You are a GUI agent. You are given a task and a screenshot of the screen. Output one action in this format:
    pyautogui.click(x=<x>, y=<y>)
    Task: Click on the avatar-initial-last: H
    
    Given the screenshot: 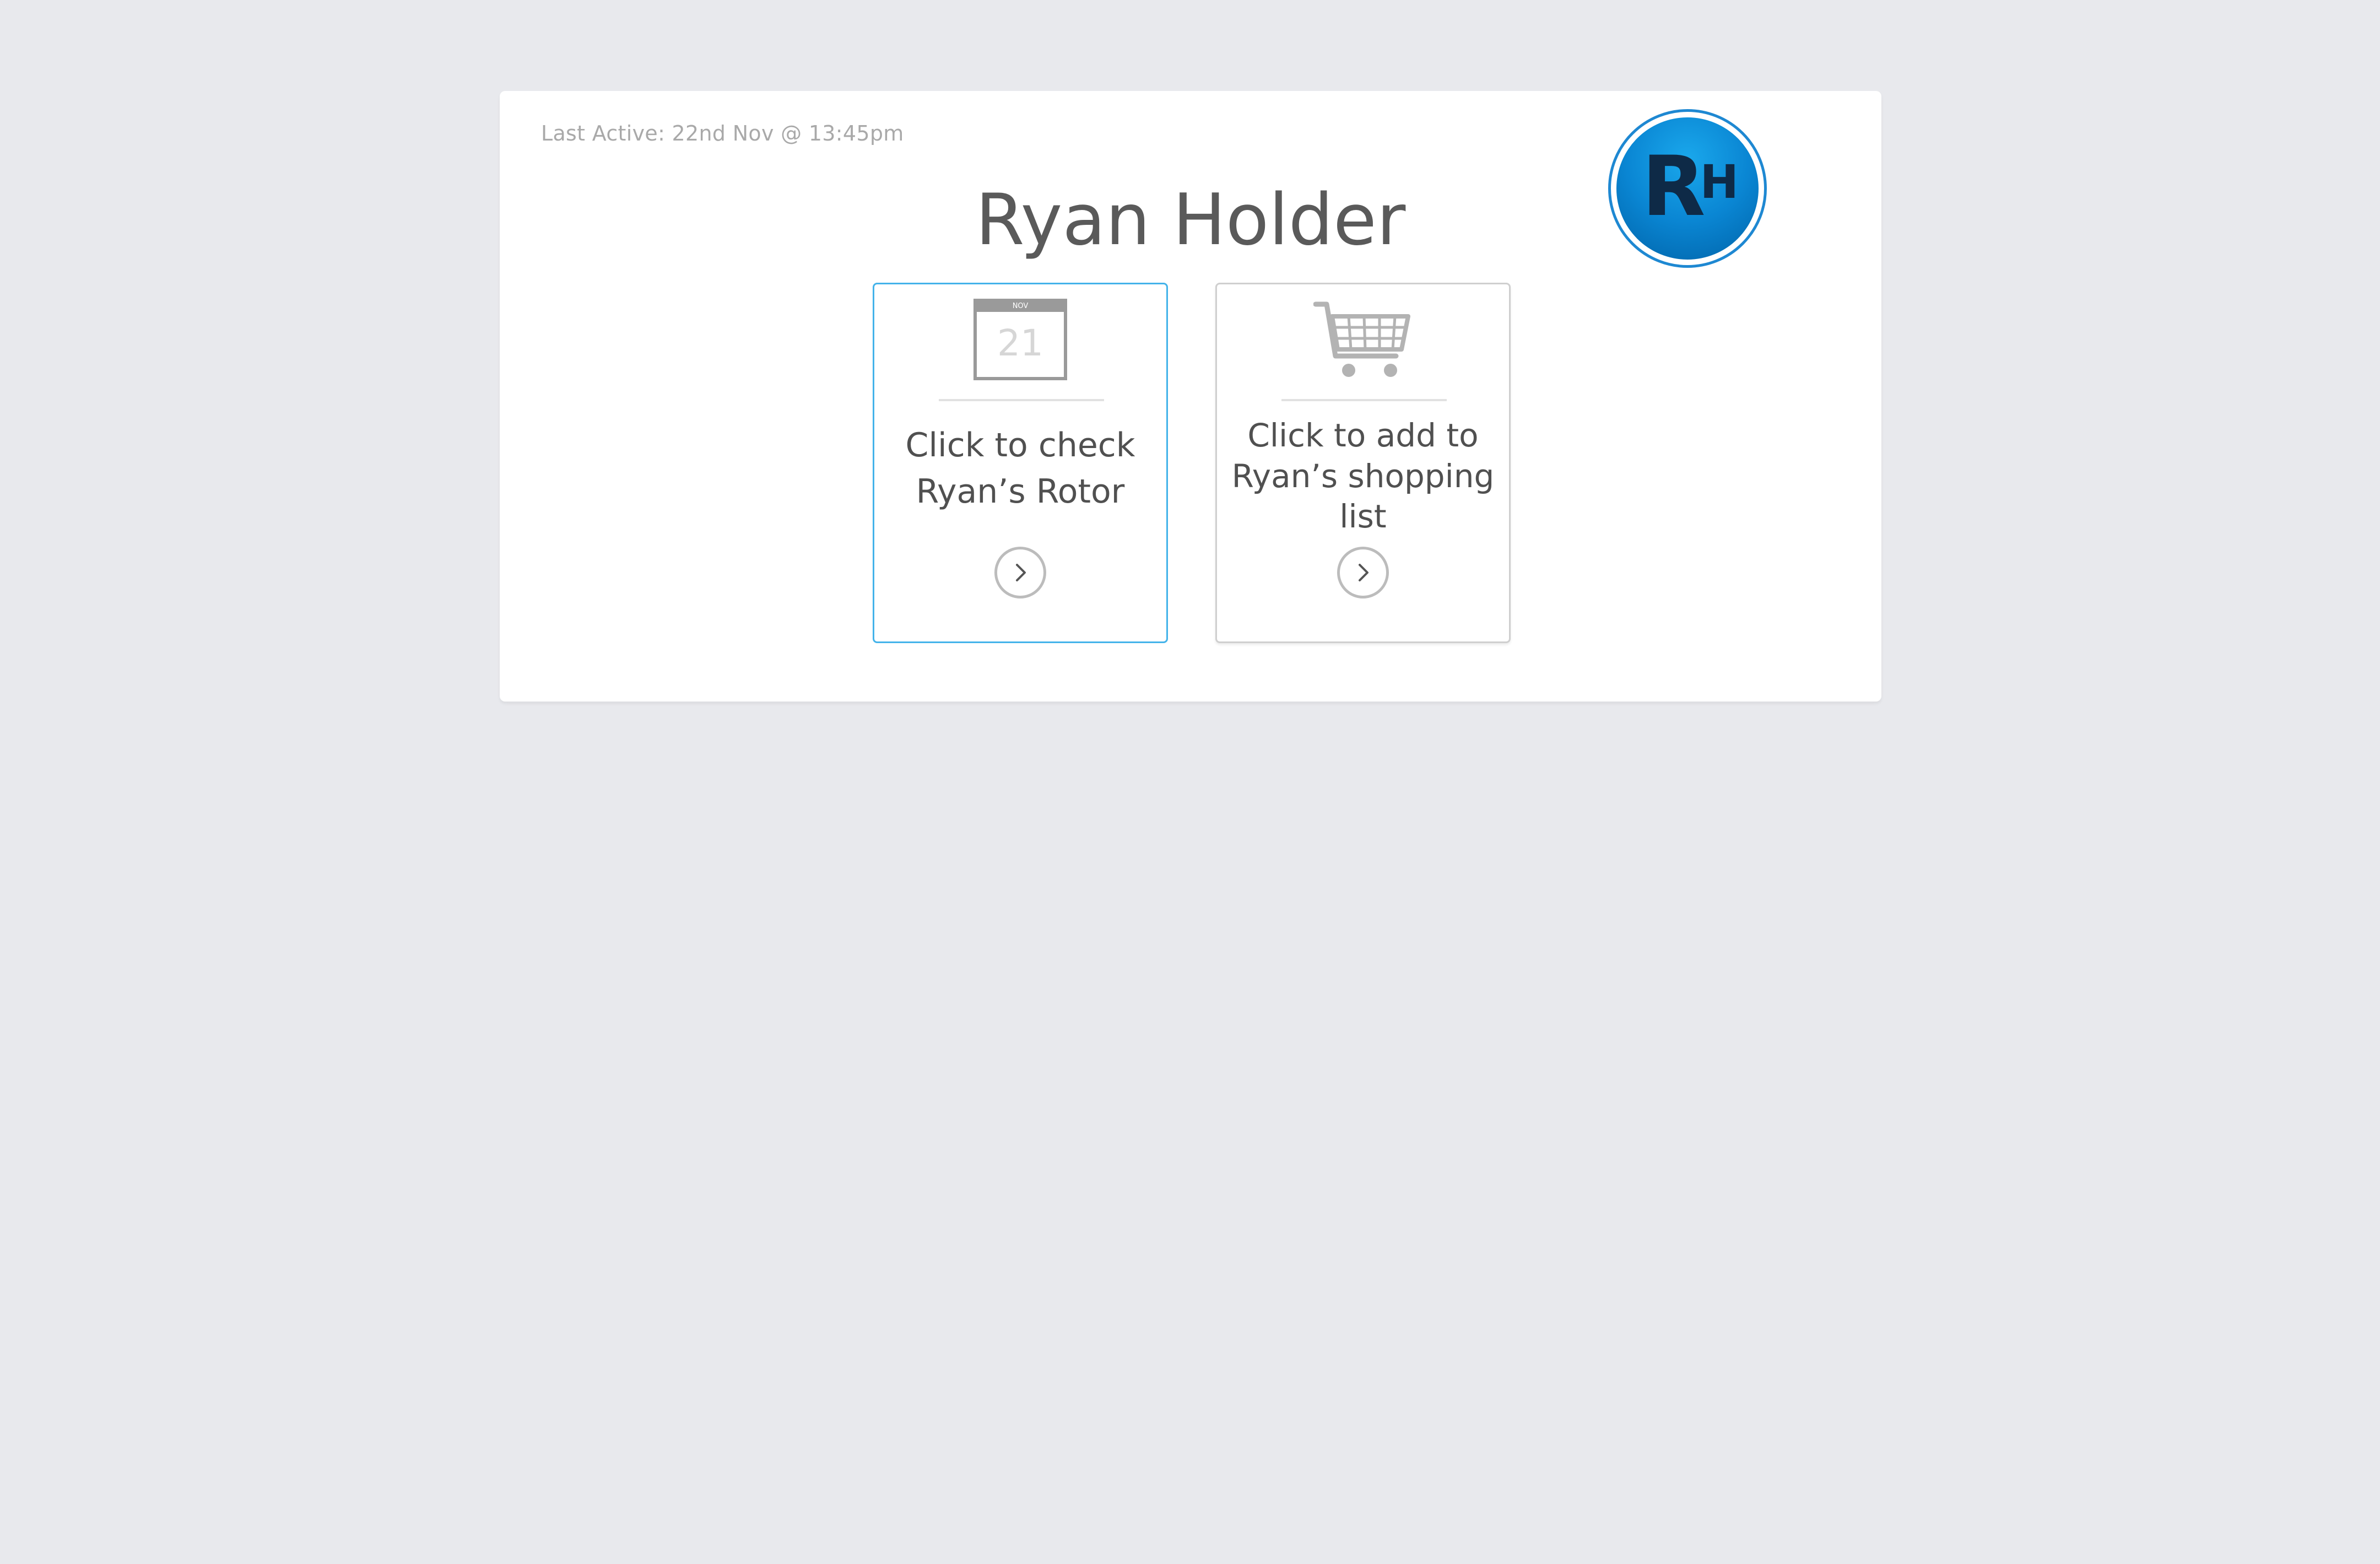 What is the action you would take?
    pyautogui.click(x=1719, y=182)
    